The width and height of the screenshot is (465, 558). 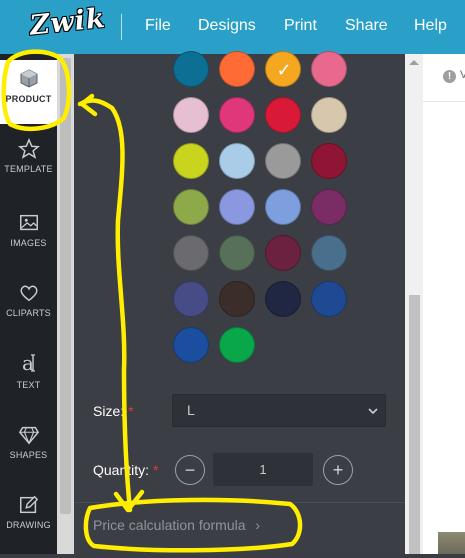 What do you see at coordinates (67, 24) in the screenshot?
I see `zwik-logo: Zwik` at bounding box center [67, 24].